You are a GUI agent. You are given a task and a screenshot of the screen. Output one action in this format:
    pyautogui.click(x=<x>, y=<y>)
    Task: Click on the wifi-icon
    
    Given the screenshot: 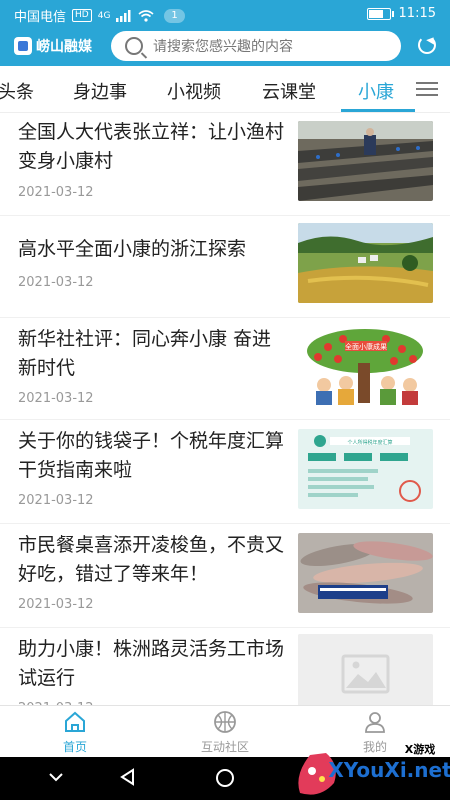 What is the action you would take?
    pyautogui.click(x=146, y=15)
    